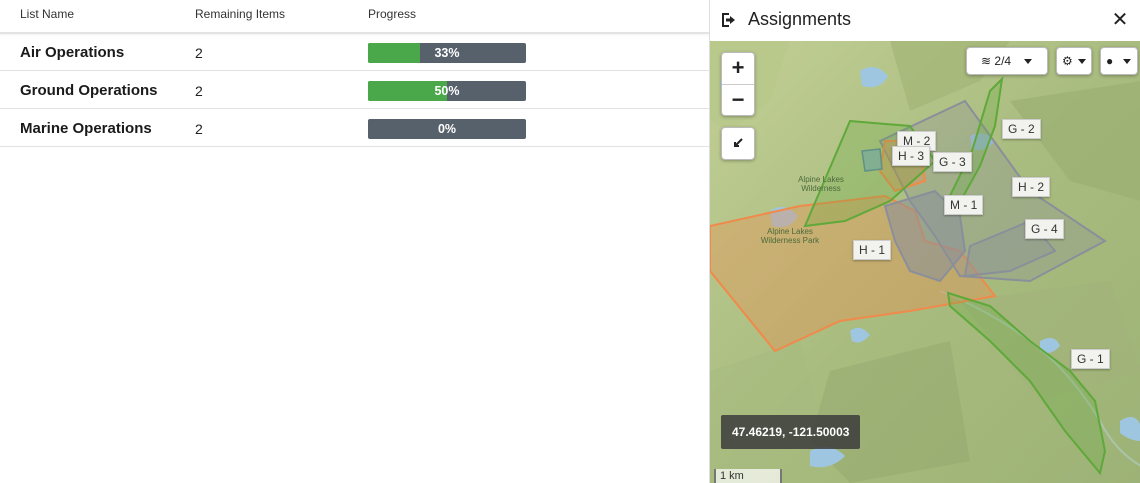 This screenshot has width=1140, height=483. Describe the element at coordinates (738, 69) in the screenshot. I see `zoom-in-button: +` at that location.